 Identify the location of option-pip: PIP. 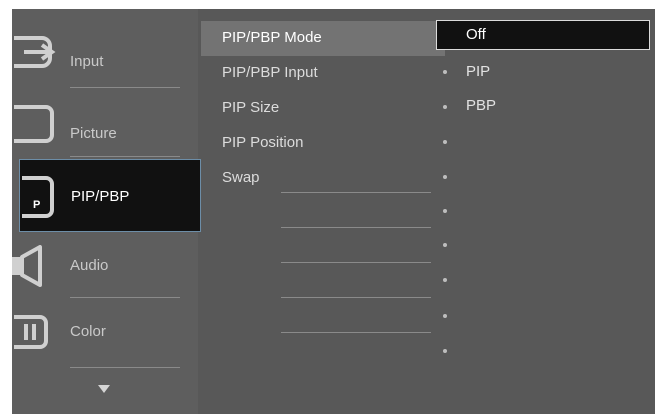
(543, 72).